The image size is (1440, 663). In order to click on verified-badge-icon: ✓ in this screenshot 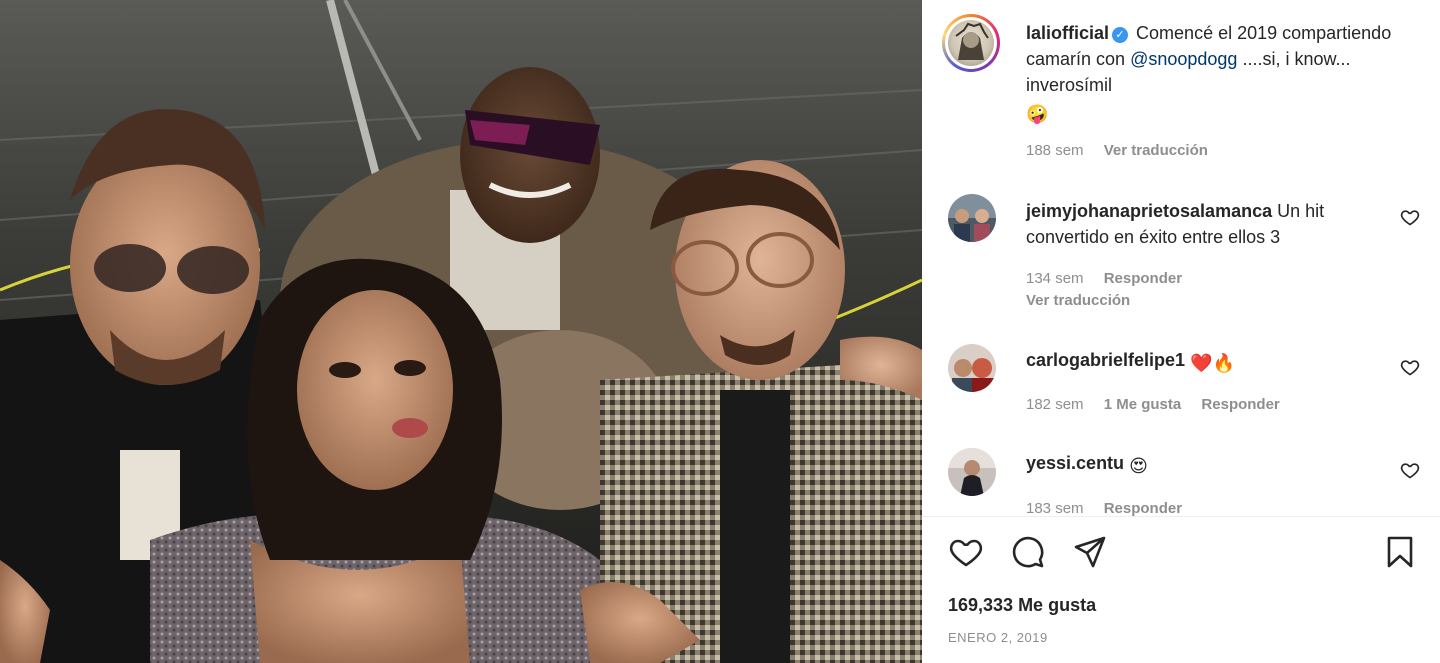, I will do `click(1120, 35)`.